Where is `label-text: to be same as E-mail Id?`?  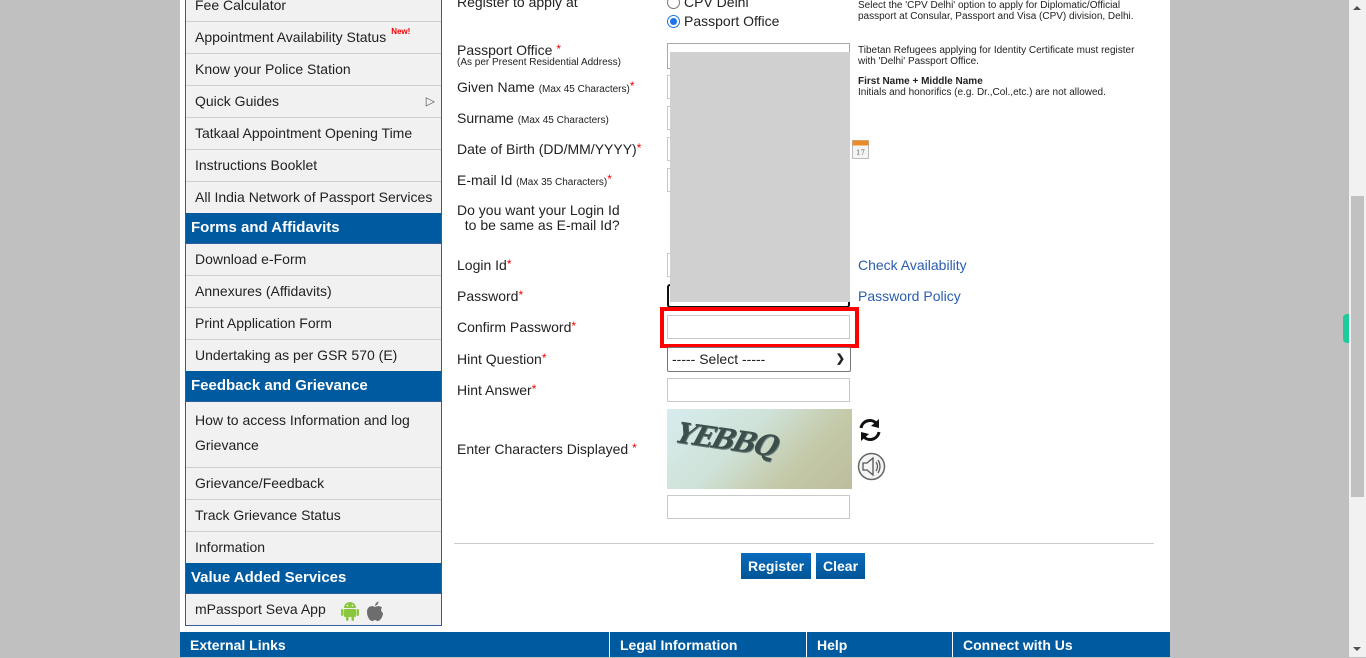 label-text: to be same as E-mail Id? is located at coordinates (542, 225).